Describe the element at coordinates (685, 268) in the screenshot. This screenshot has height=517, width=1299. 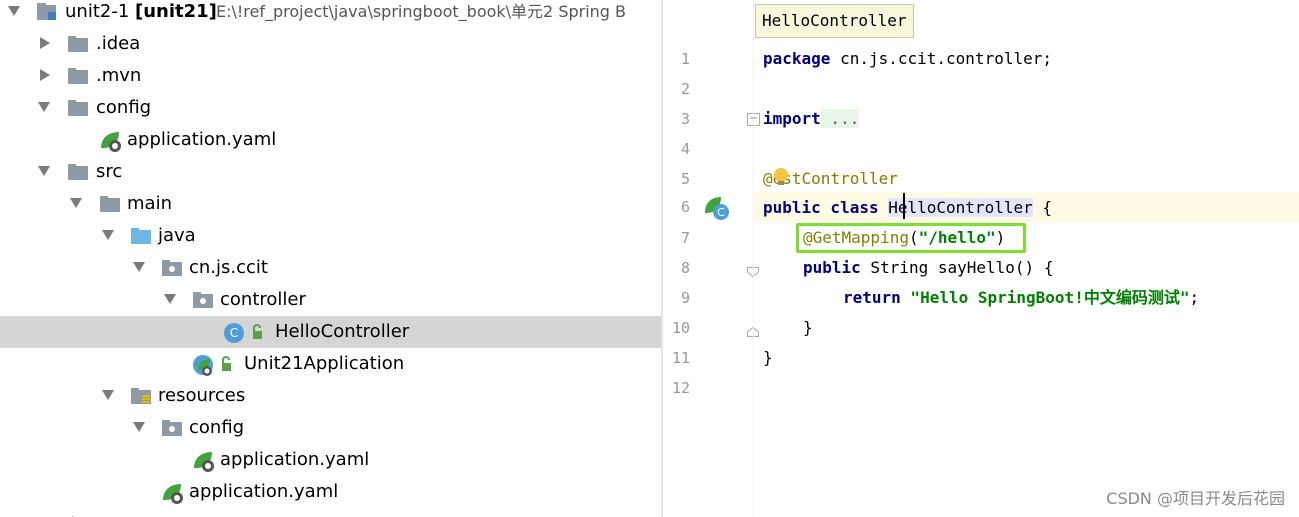
I see `line-number: 8` at that location.